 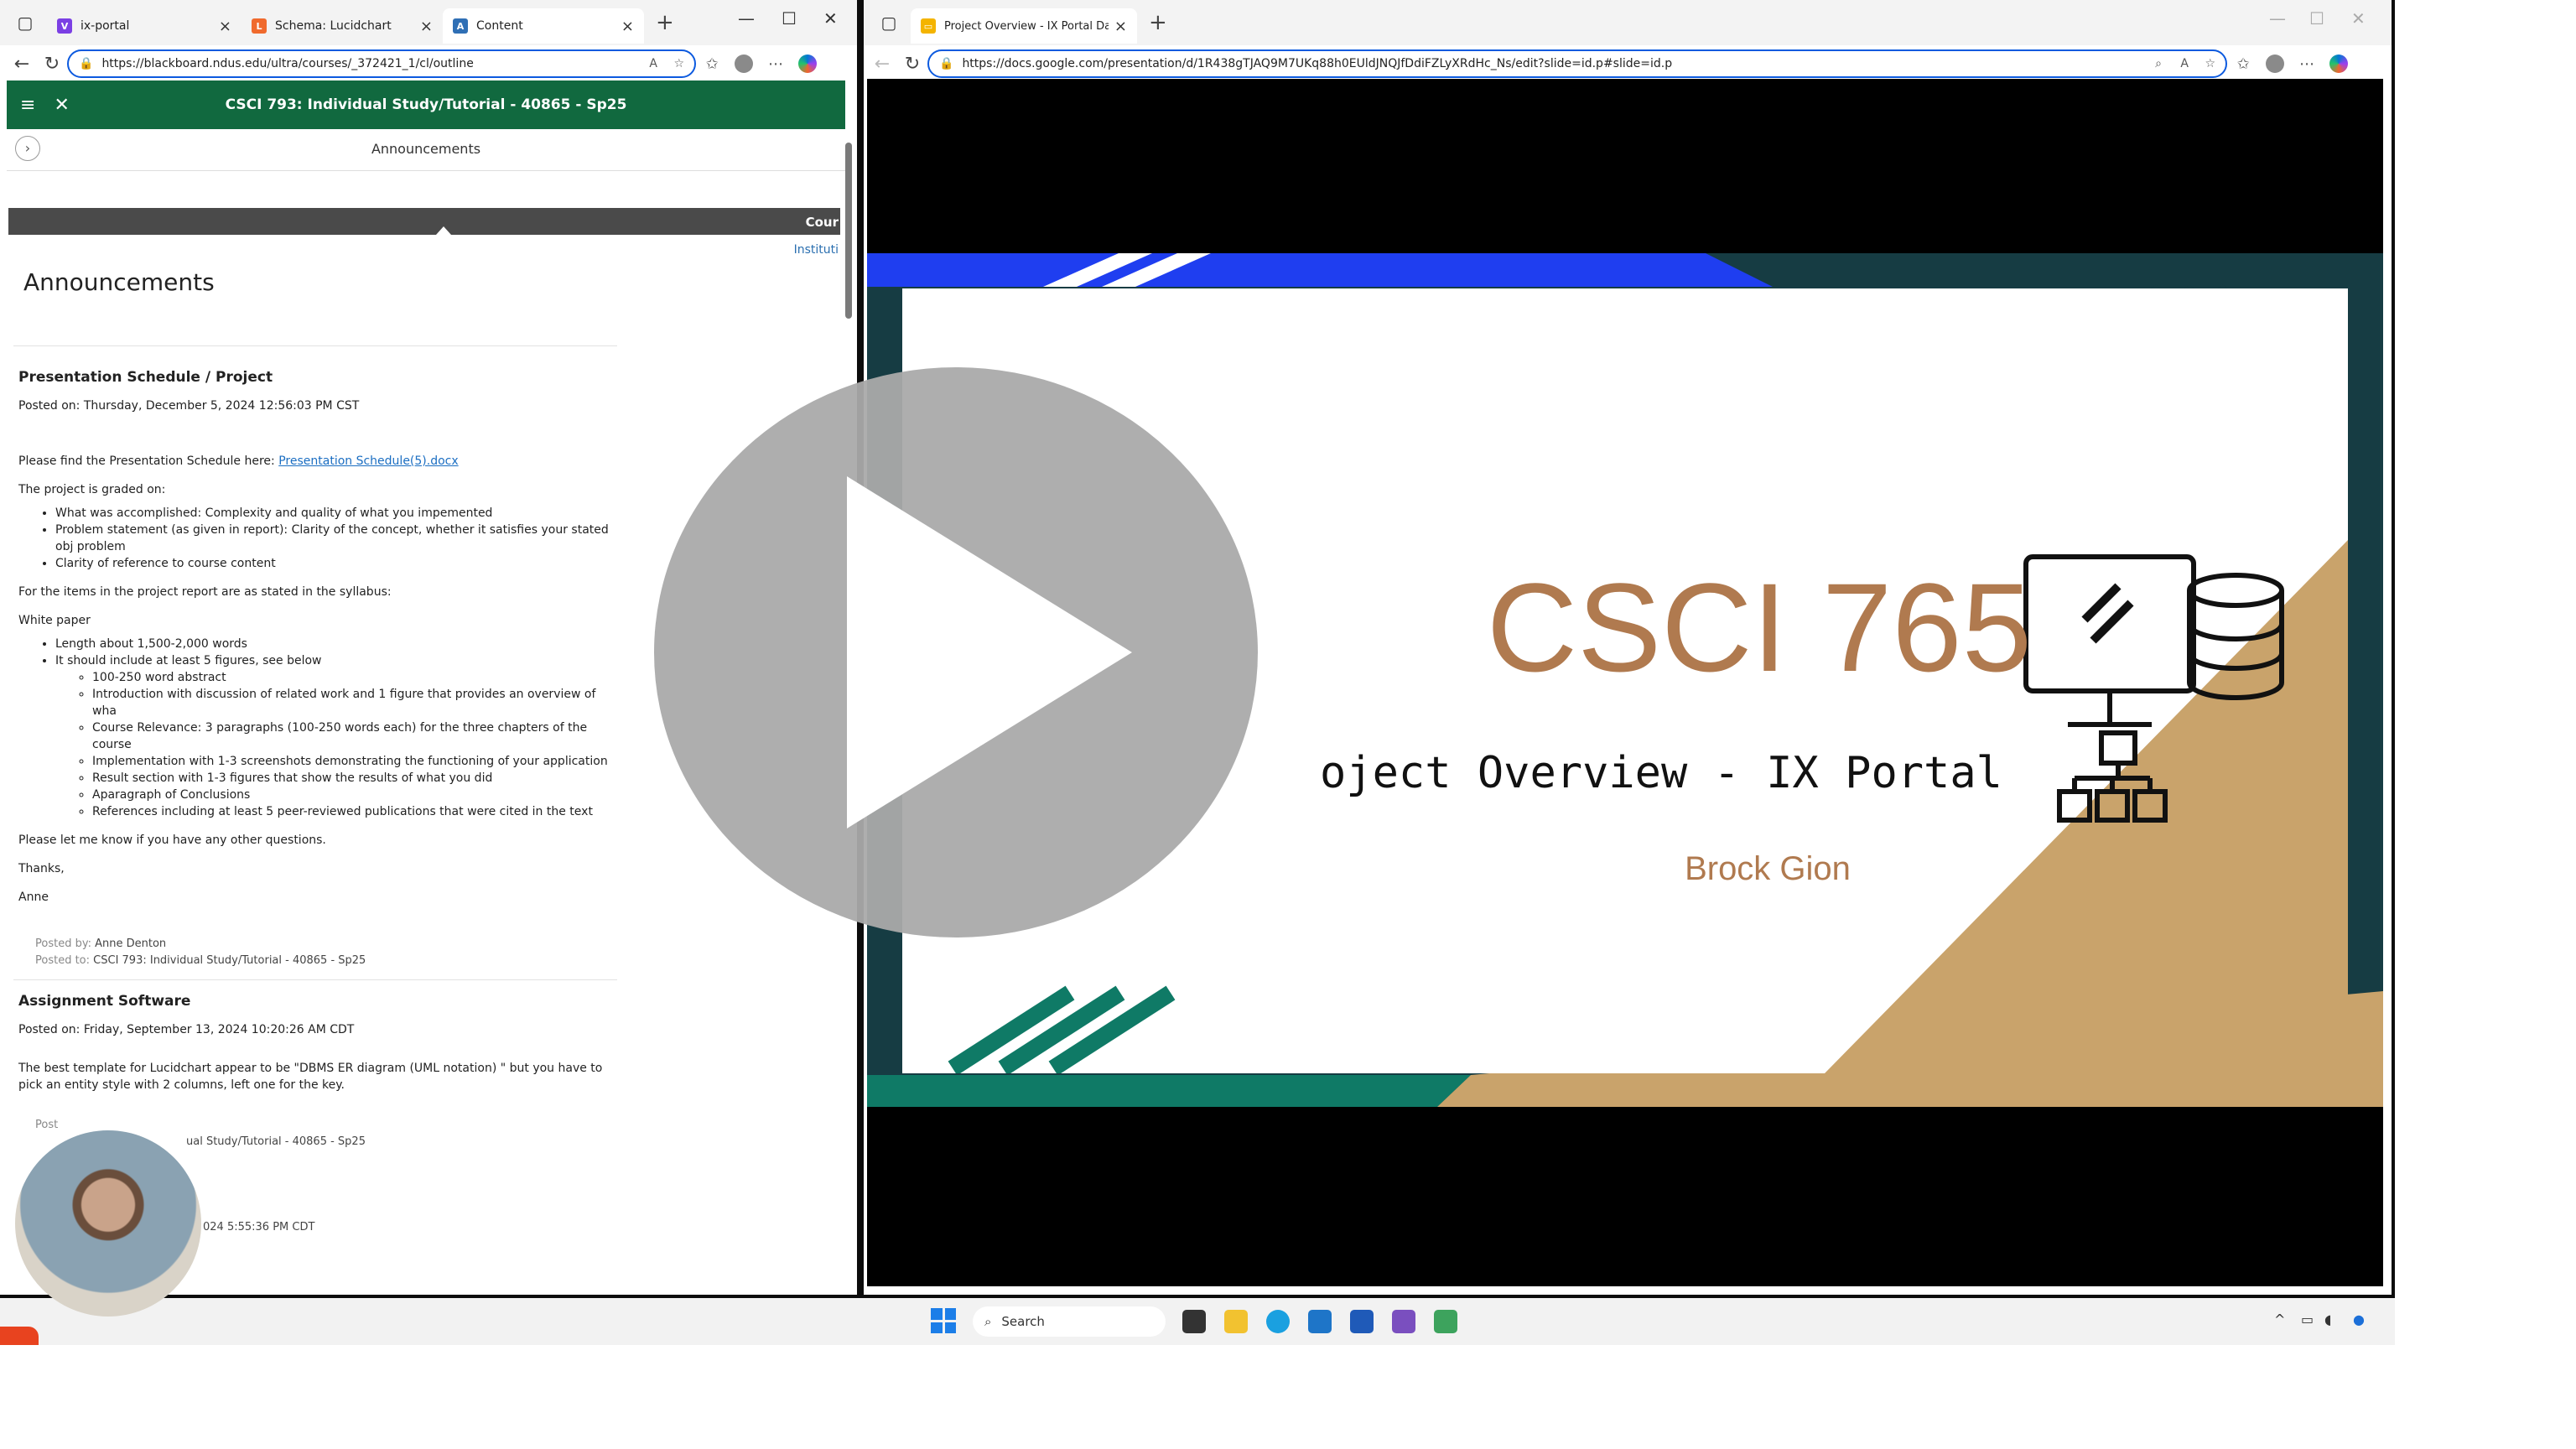 I want to click on tab-label: Schema: Lucidchart, so click(x=333, y=26).